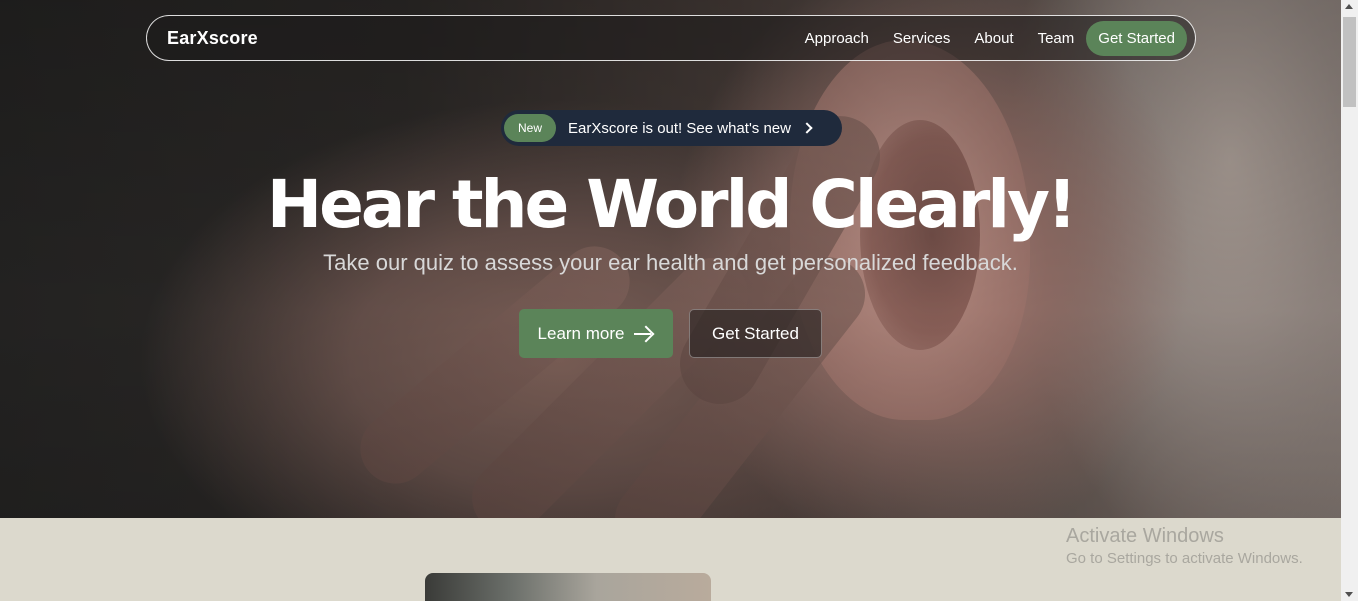  What do you see at coordinates (922, 38) in the screenshot?
I see `nav-link-services: Services` at bounding box center [922, 38].